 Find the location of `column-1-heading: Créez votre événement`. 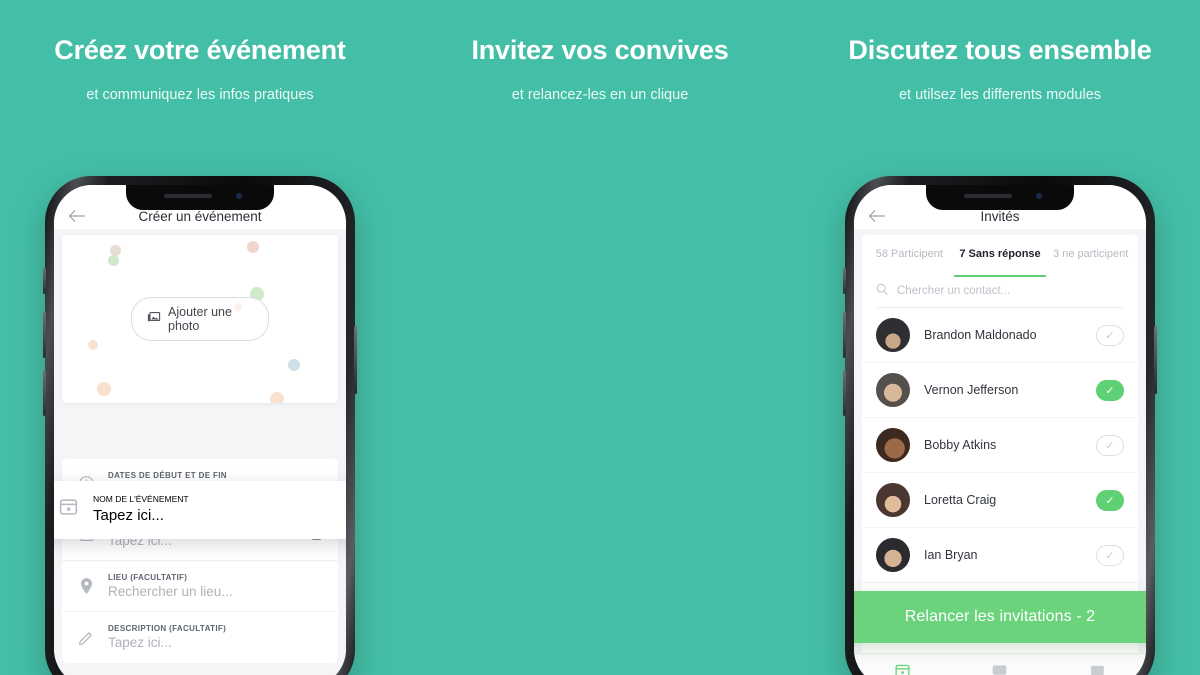

column-1-heading: Créez votre événement is located at coordinates (200, 50).